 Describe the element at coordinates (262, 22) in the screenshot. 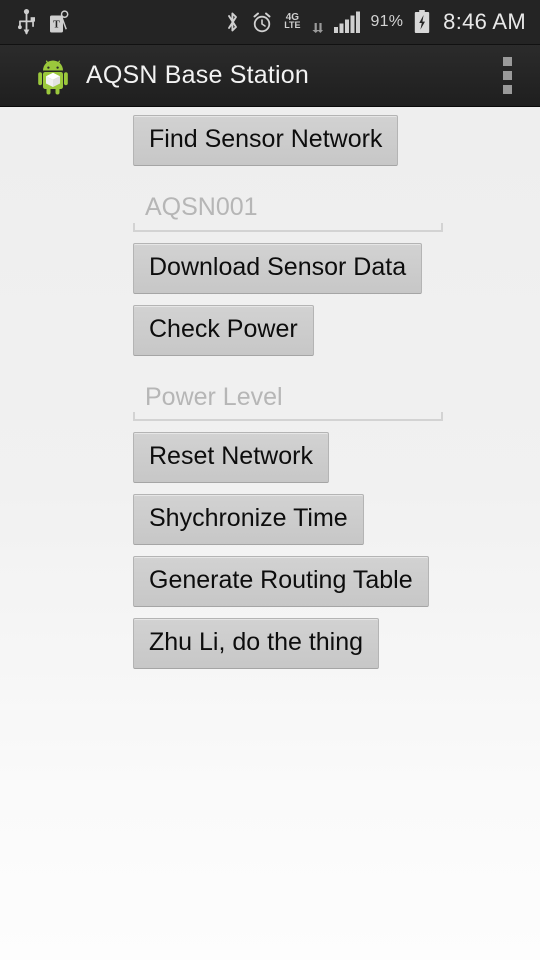

I see `alarm-clock-icon` at that location.